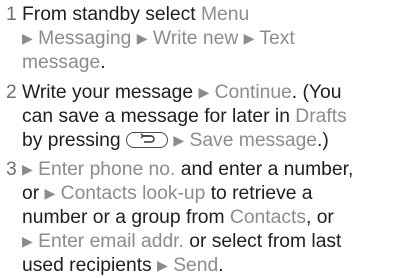 This screenshot has width=399, height=278. Describe the element at coordinates (208, 63) in the screenshot. I see `step-line: message.` at that location.